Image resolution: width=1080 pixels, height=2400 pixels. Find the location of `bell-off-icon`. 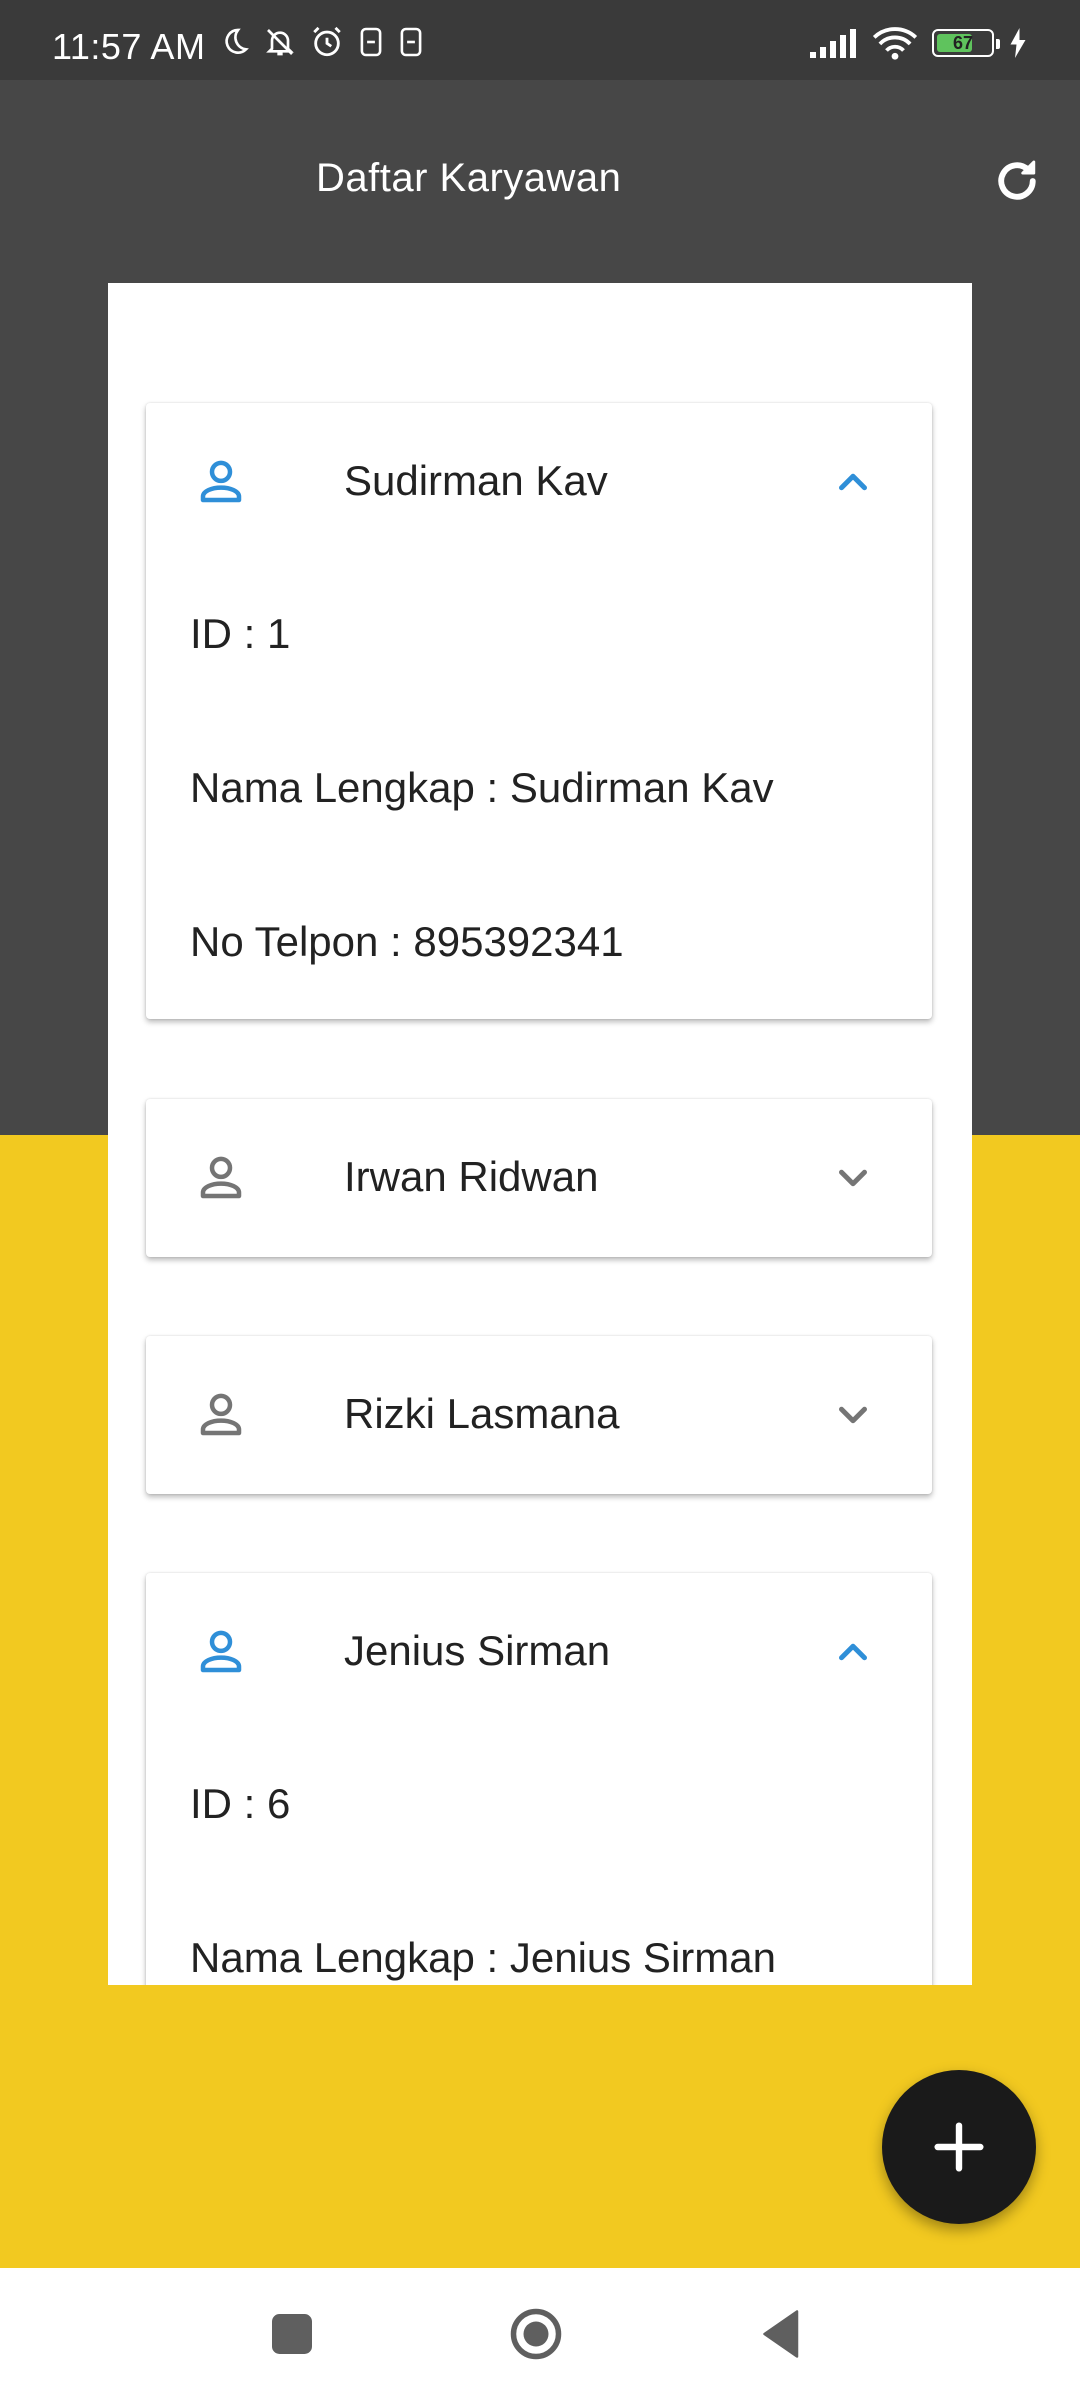

bell-off-icon is located at coordinates (280, 42).